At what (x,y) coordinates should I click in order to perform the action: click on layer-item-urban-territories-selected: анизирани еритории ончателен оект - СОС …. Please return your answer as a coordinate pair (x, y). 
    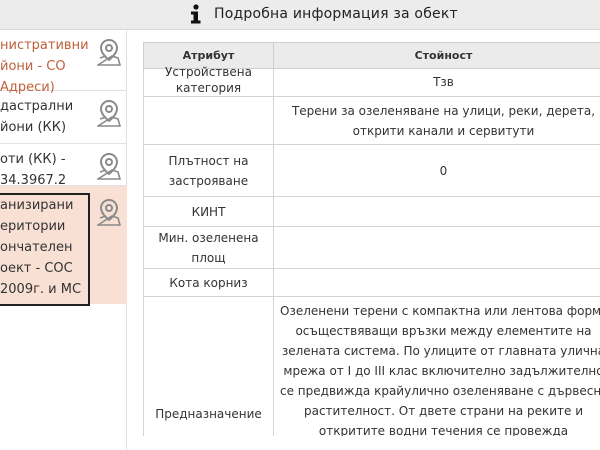
    Looking at the image, I should click on (63, 246).